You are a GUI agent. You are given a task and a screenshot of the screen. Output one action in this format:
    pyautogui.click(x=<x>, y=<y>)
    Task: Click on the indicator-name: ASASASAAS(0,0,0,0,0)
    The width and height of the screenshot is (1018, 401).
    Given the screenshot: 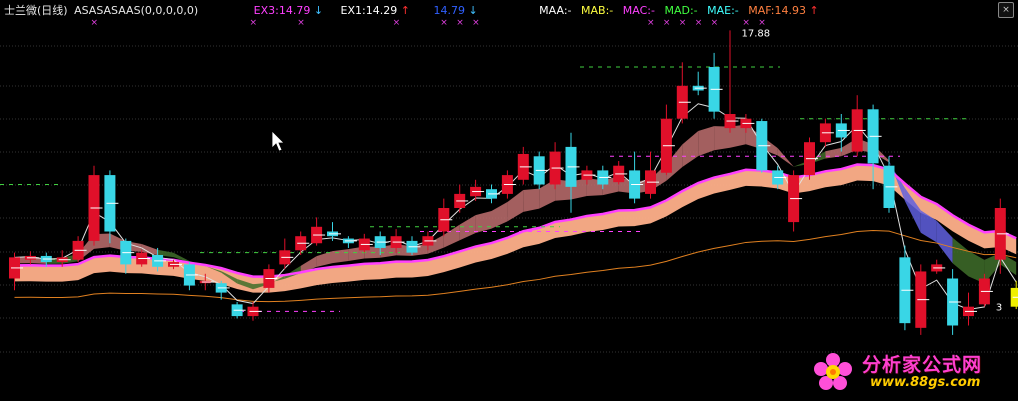 What is the action you would take?
    pyautogui.click(x=136, y=10)
    